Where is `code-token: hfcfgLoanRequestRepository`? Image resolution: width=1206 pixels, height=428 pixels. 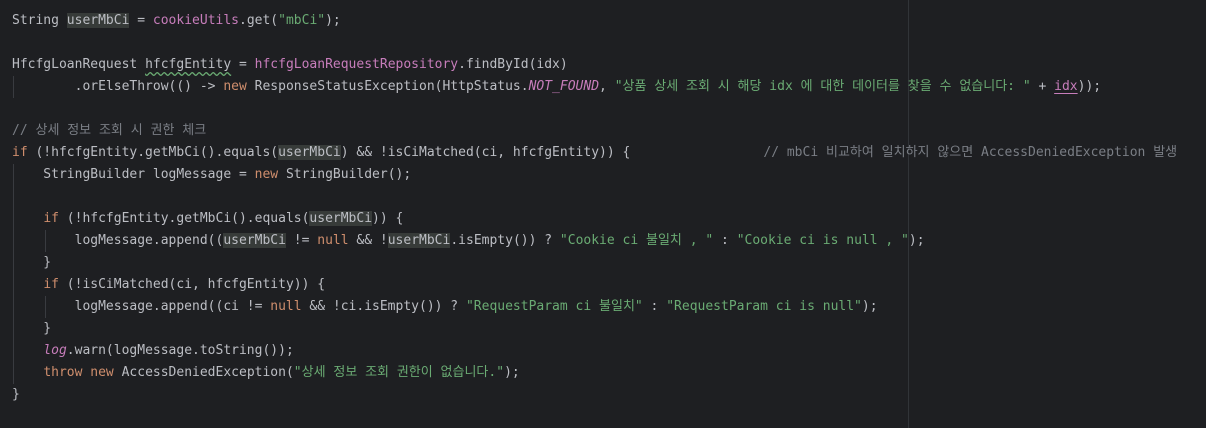
code-token: hfcfgLoanRequestRepository is located at coordinates (356, 64).